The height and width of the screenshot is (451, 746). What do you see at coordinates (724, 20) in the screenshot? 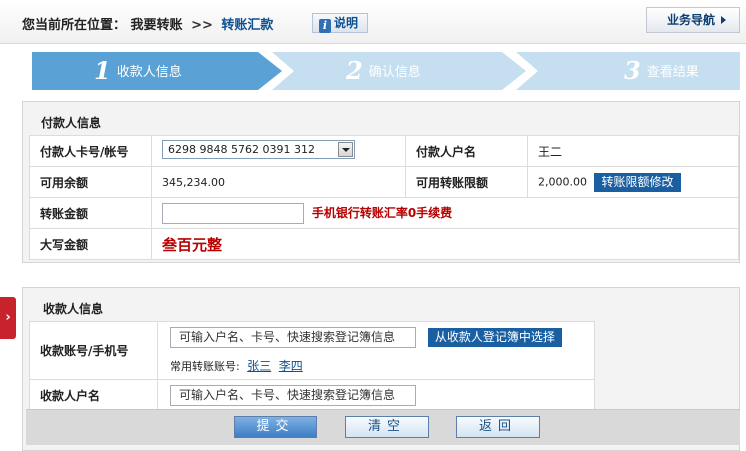
I see `arrow-right-icon` at bounding box center [724, 20].